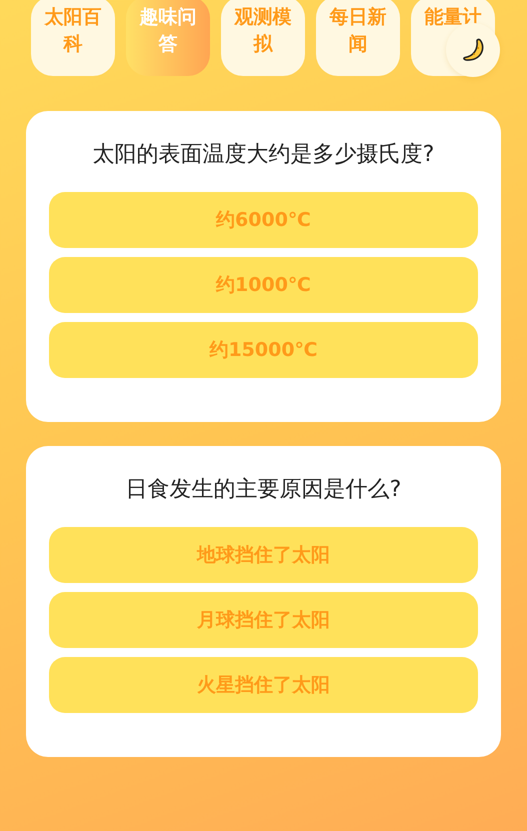 The height and width of the screenshot is (831, 527). Describe the element at coordinates (473, 50) in the screenshot. I see `moon-icon` at that location.